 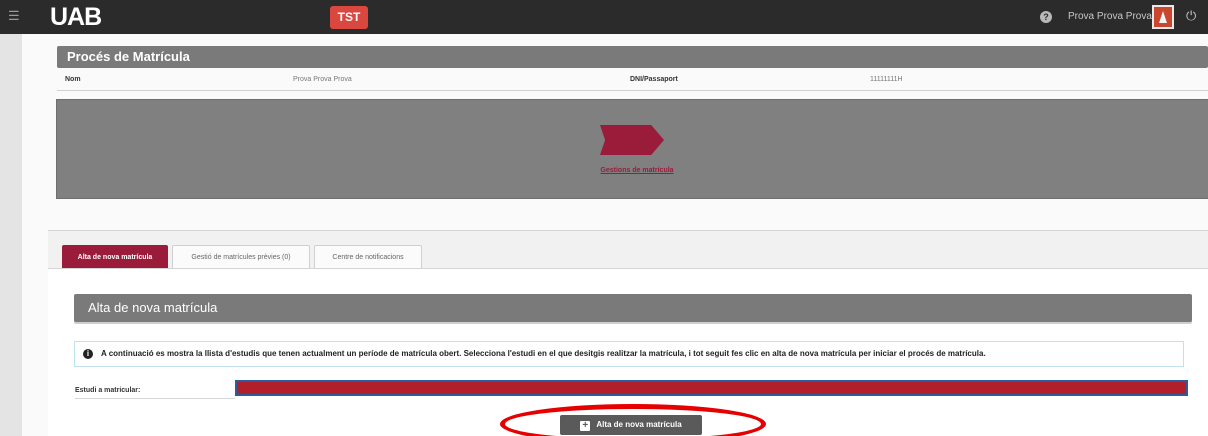 I want to click on help-icon: ?, so click(x=1046, y=17).